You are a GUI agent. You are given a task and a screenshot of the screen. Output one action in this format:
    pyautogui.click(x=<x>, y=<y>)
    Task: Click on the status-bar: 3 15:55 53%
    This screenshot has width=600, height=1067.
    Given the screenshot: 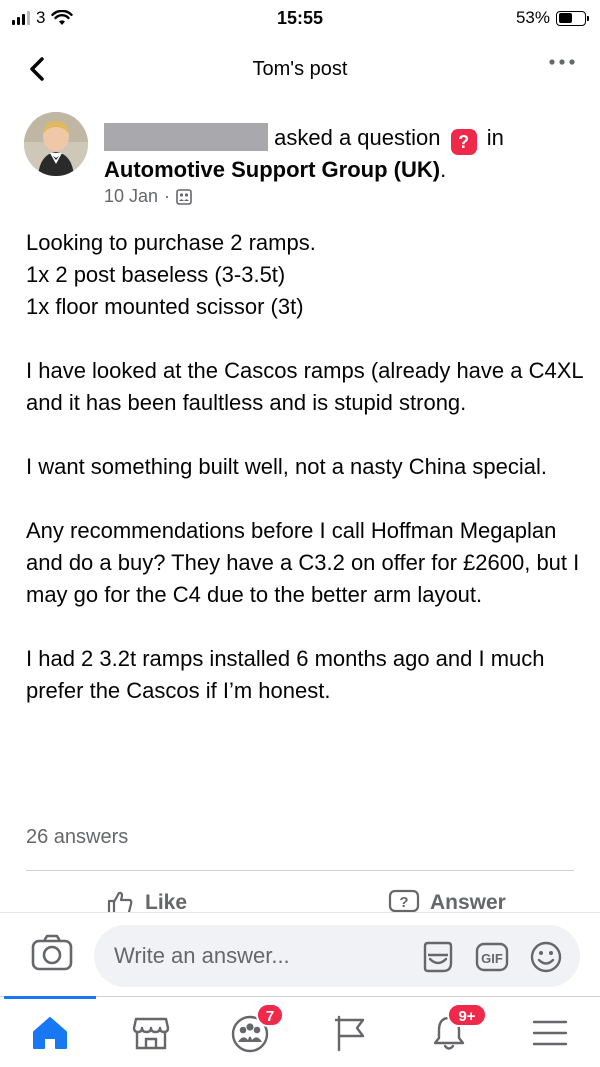 What is the action you would take?
    pyautogui.click(x=300, y=18)
    